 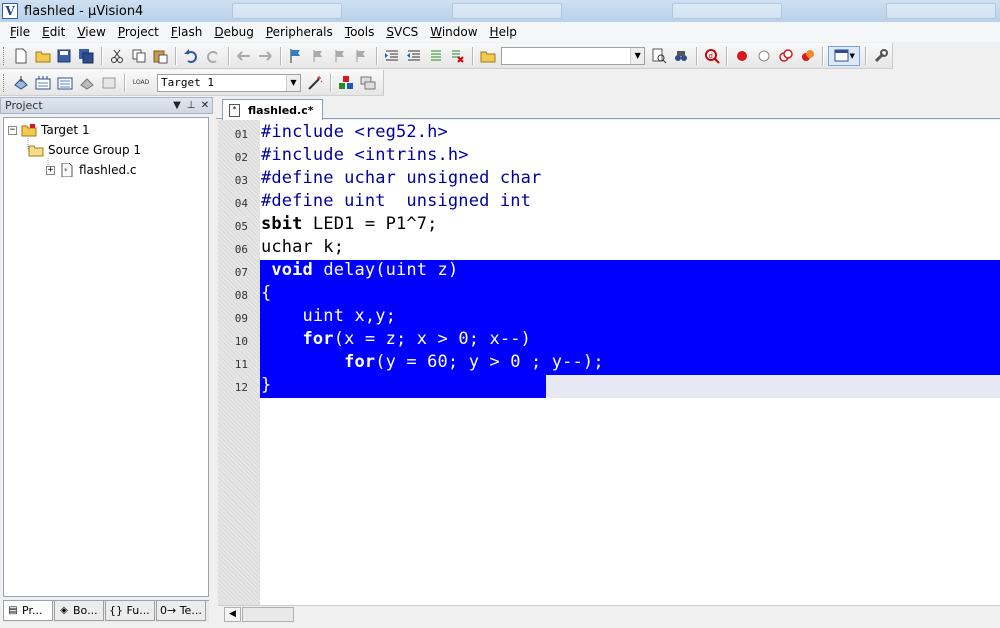 What do you see at coordinates (29, 130) in the screenshot?
I see `target-folder-icon` at bounding box center [29, 130].